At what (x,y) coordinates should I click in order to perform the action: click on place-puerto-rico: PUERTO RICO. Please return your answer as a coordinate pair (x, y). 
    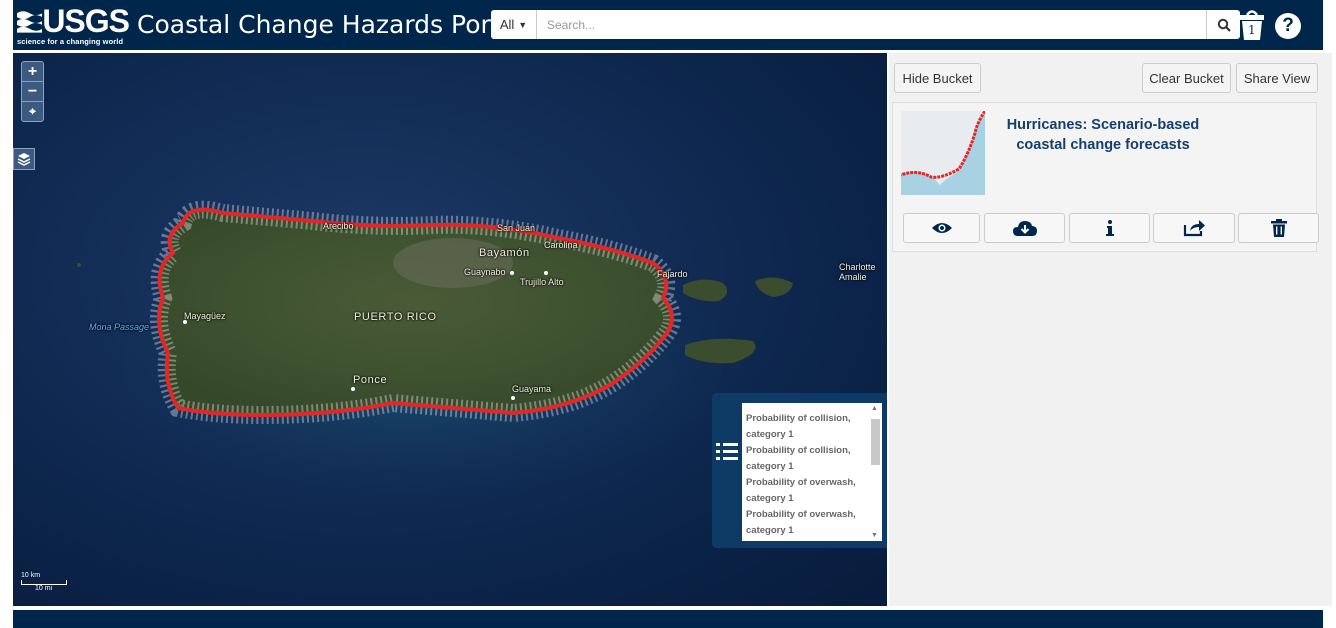
    Looking at the image, I should click on (395, 317).